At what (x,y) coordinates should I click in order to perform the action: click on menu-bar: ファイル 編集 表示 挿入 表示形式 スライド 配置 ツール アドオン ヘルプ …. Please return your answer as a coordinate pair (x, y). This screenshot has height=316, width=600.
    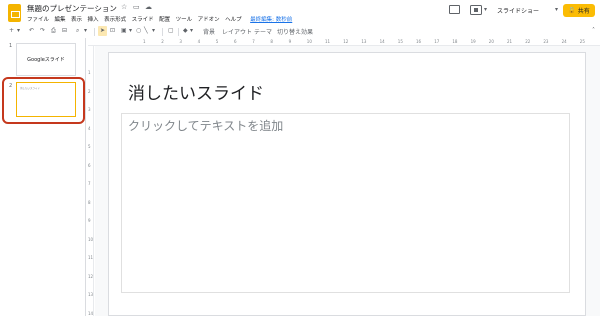
    Looking at the image, I should click on (159, 20).